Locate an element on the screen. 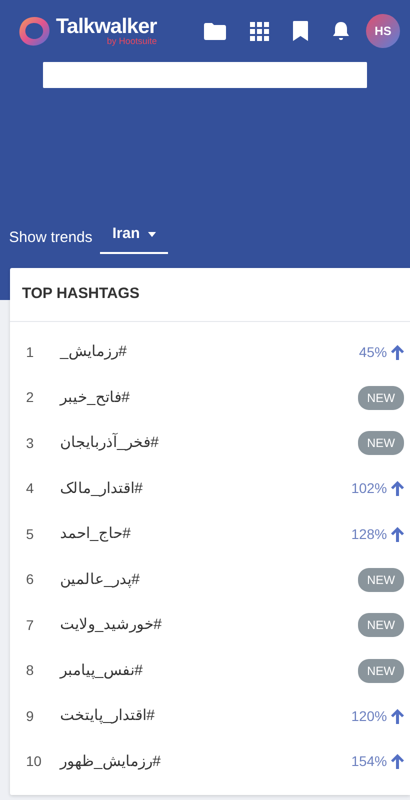 The height and width of the screenshot is (800, 410). brand-tagline: by Hootsuite is located at coordinates (131, 41).